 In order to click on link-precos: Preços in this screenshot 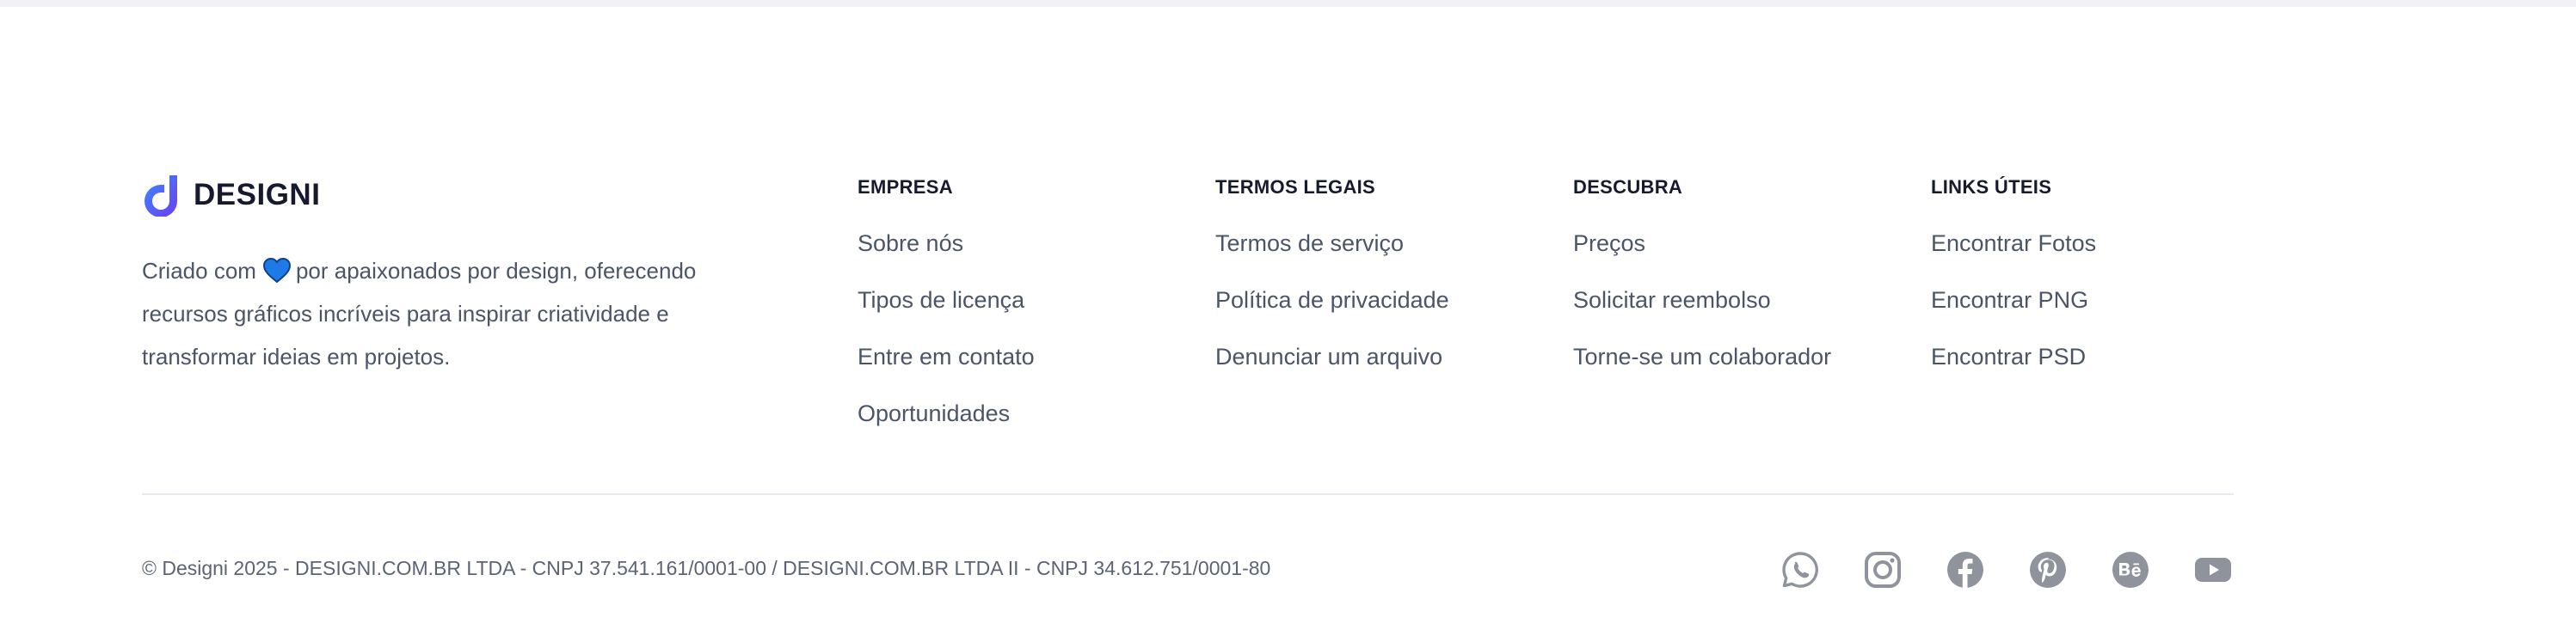, I will do `click(1609, 243)`.